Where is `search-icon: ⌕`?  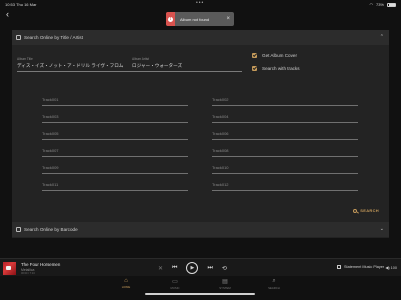
search-icon: ⌕ is located at coordinates (274, 281).